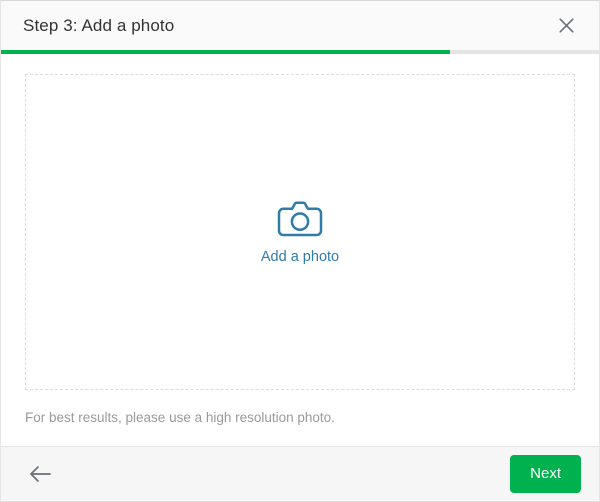 This screenshot has width=600, height=502. I want to click on close-button, so click(566, 26).